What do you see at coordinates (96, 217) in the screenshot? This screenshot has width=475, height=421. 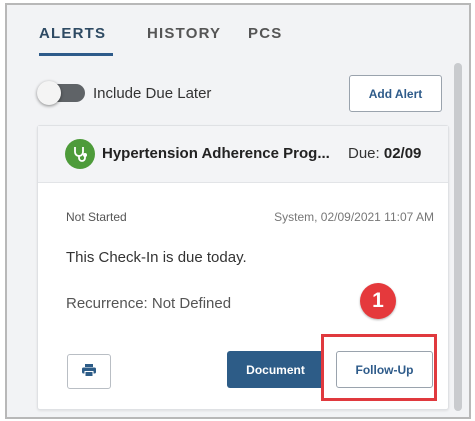 I see `alert-status: Not Started` at bounding box center [96, 217].